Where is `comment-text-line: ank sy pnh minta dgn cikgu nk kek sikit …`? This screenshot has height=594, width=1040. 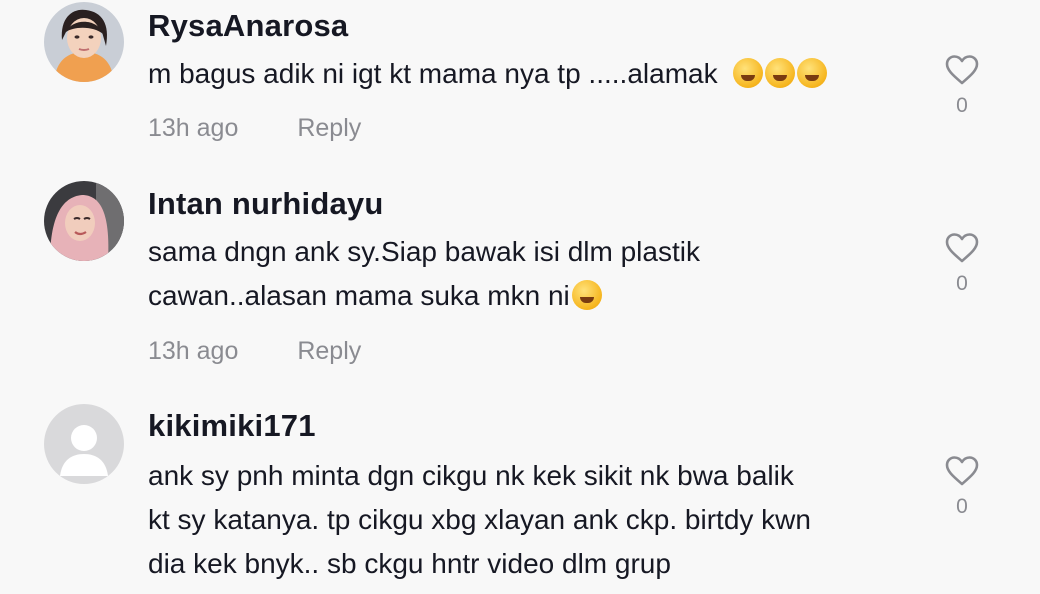 comment-text-line: ank sy pnh minta dgn cikgu nk kek sikit … is located at coordinates (471, 475).